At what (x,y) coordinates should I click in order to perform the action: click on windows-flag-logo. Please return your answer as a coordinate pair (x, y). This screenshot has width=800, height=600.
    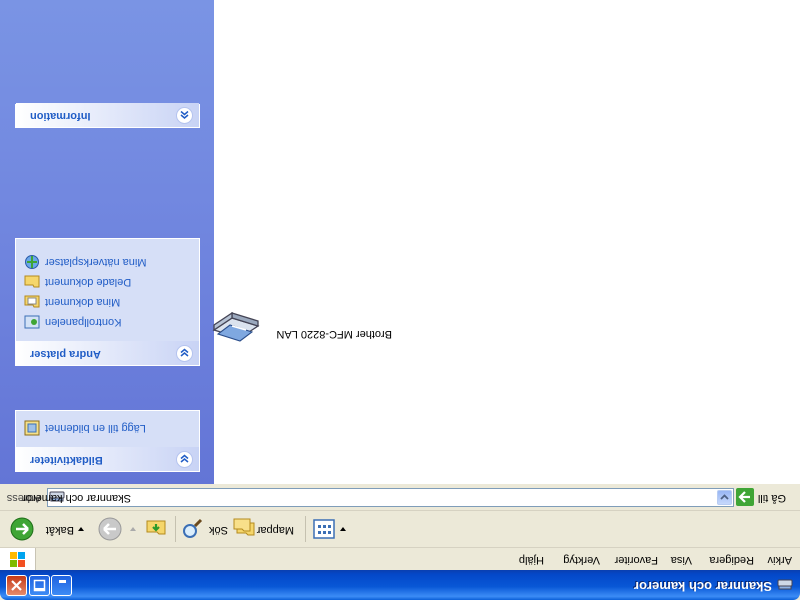
    Looking at the image, I should click on (18, 559).